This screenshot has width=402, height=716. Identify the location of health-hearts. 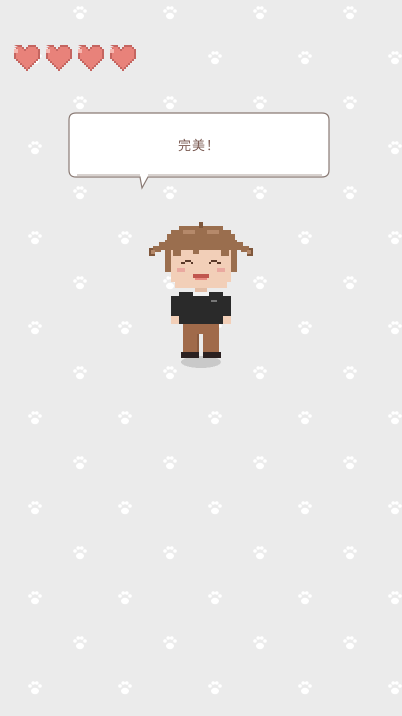
(73, 58).